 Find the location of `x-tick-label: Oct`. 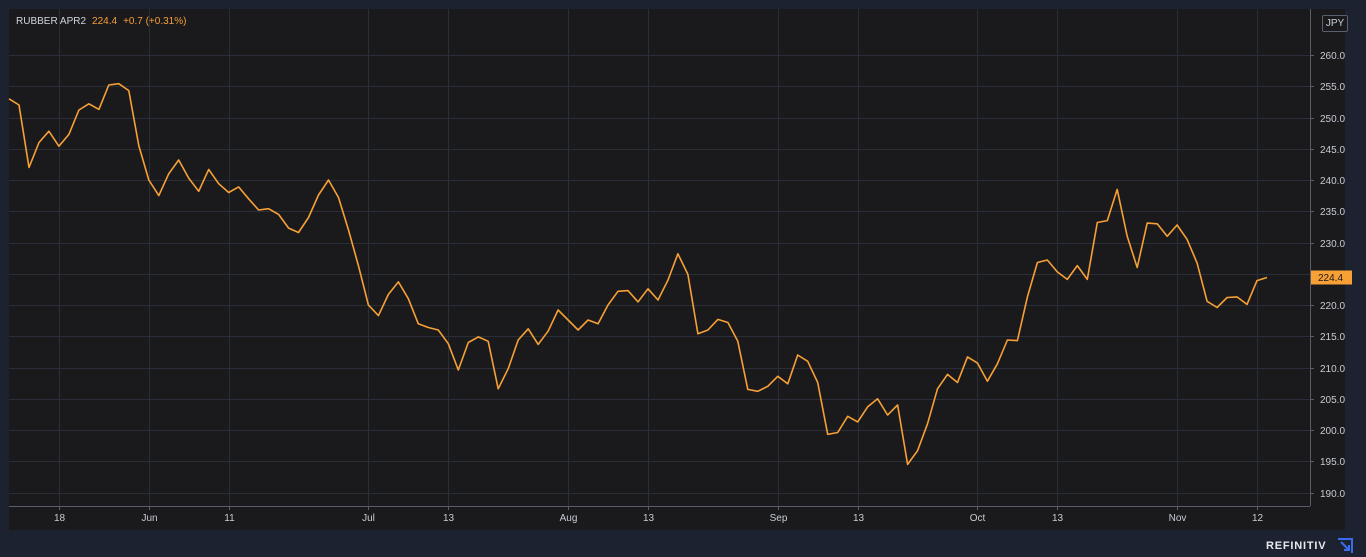

x-tick-label: Oct is located at coordinates (978, 518).